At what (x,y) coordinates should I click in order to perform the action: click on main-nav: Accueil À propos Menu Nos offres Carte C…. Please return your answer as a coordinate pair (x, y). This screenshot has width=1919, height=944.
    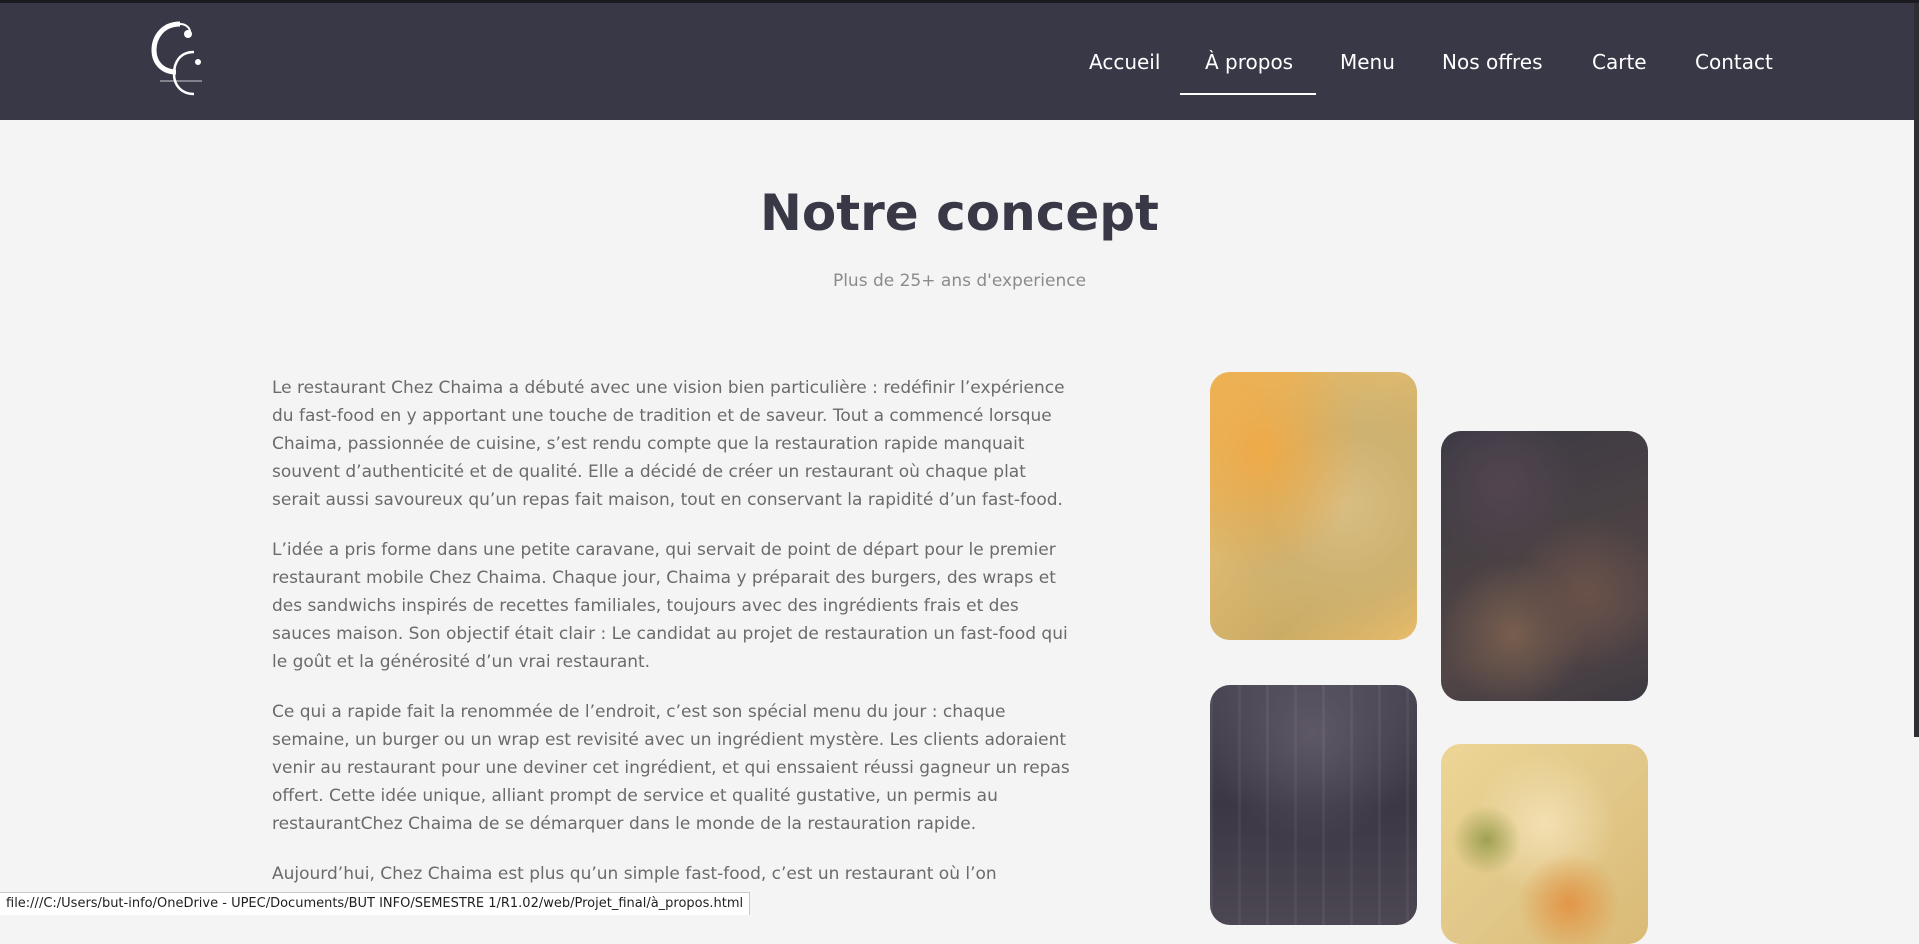
    Looking at the image, I should click on (959, 61).